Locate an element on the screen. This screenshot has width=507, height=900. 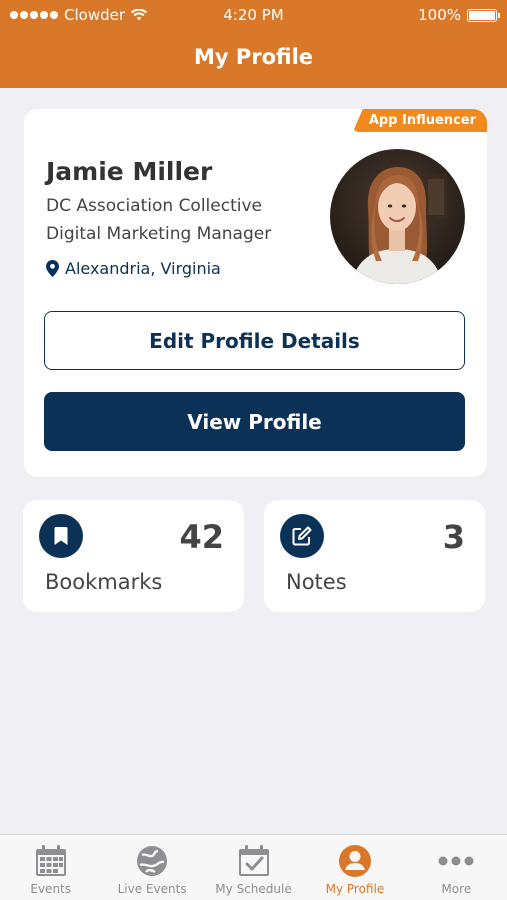
notes-count: 3 is located at coordinates (453, 537).